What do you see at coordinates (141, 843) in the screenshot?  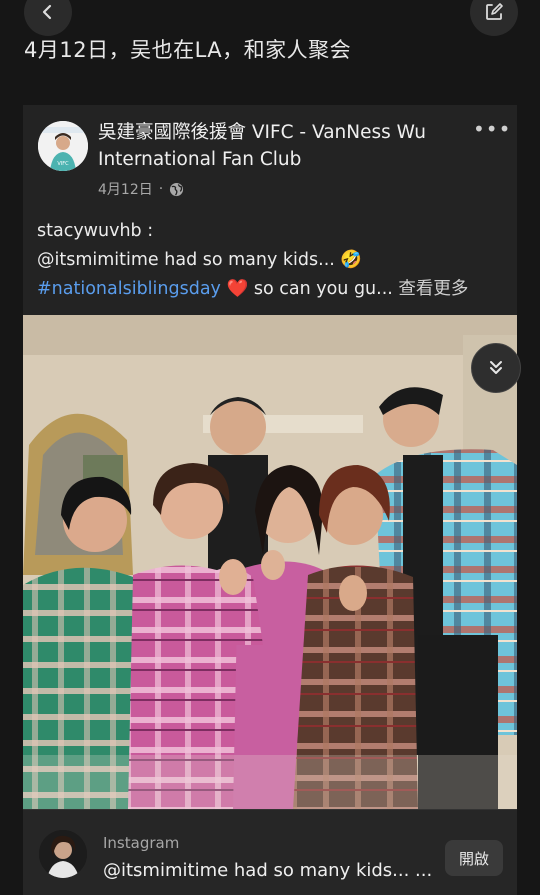 I see `link-source: Instagram` at bounding box center [141, 843].